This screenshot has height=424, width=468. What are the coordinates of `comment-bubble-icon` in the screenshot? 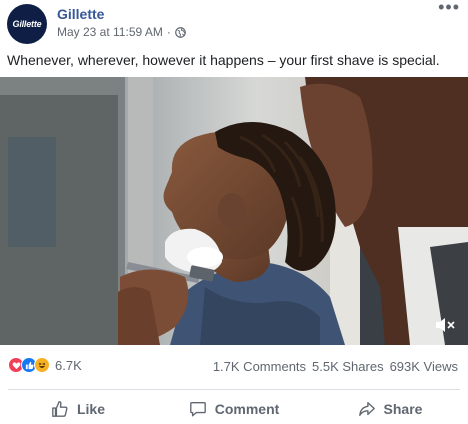 It's located at (197, 409).